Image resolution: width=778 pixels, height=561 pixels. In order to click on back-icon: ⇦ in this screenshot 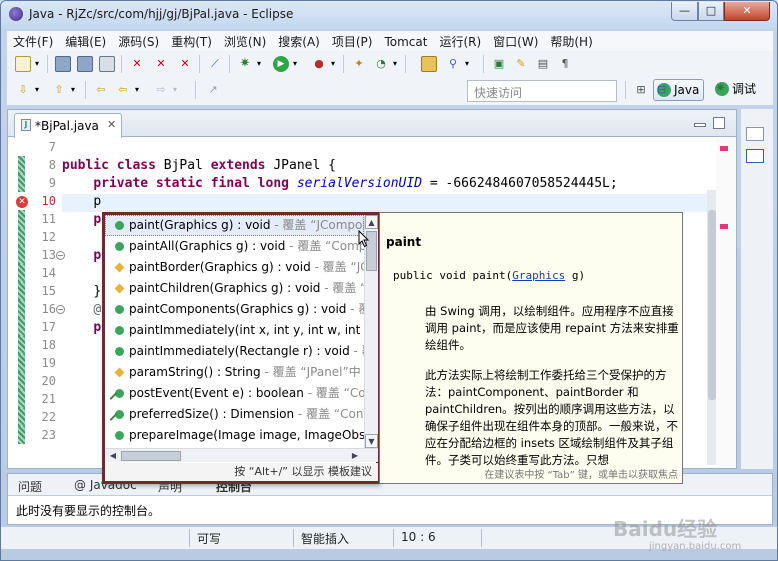, I will do `click(123, 90)`.